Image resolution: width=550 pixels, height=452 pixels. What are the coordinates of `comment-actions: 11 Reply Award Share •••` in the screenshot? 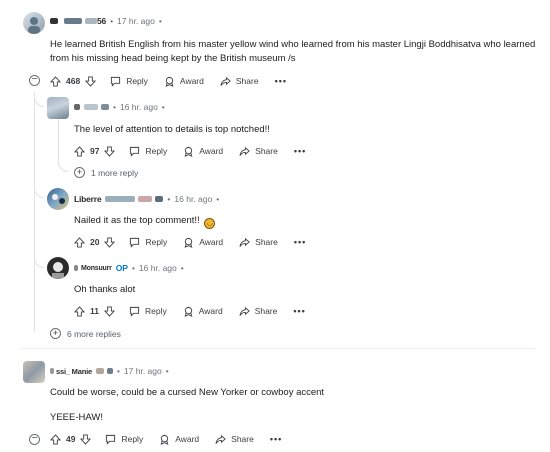 It's located at (190, 311).